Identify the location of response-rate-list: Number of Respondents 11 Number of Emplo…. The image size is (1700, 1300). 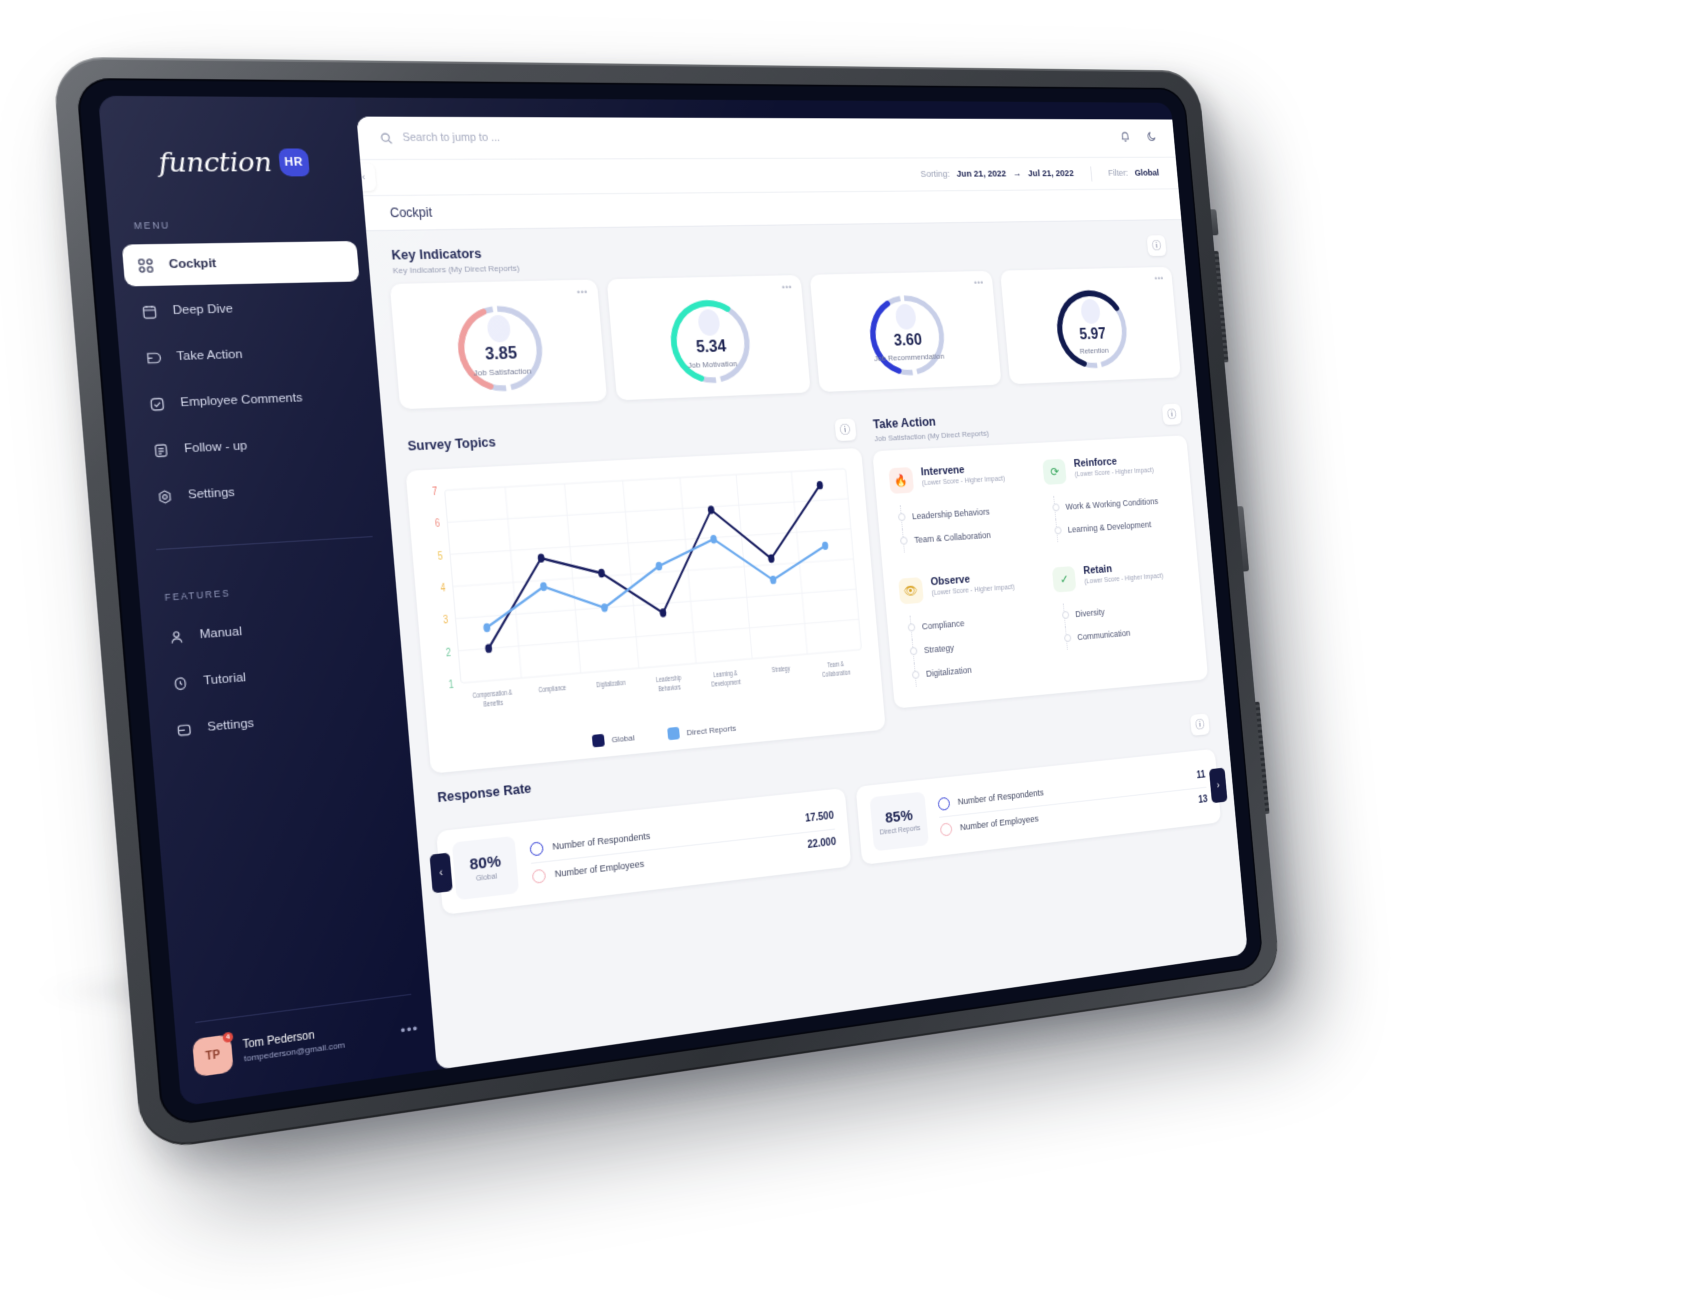
(1073, 803).